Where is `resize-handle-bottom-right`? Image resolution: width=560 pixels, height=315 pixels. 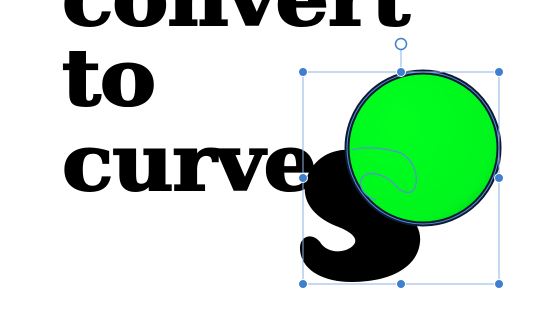
resize-handle-bottom-right is located at coordinates (499, 284).